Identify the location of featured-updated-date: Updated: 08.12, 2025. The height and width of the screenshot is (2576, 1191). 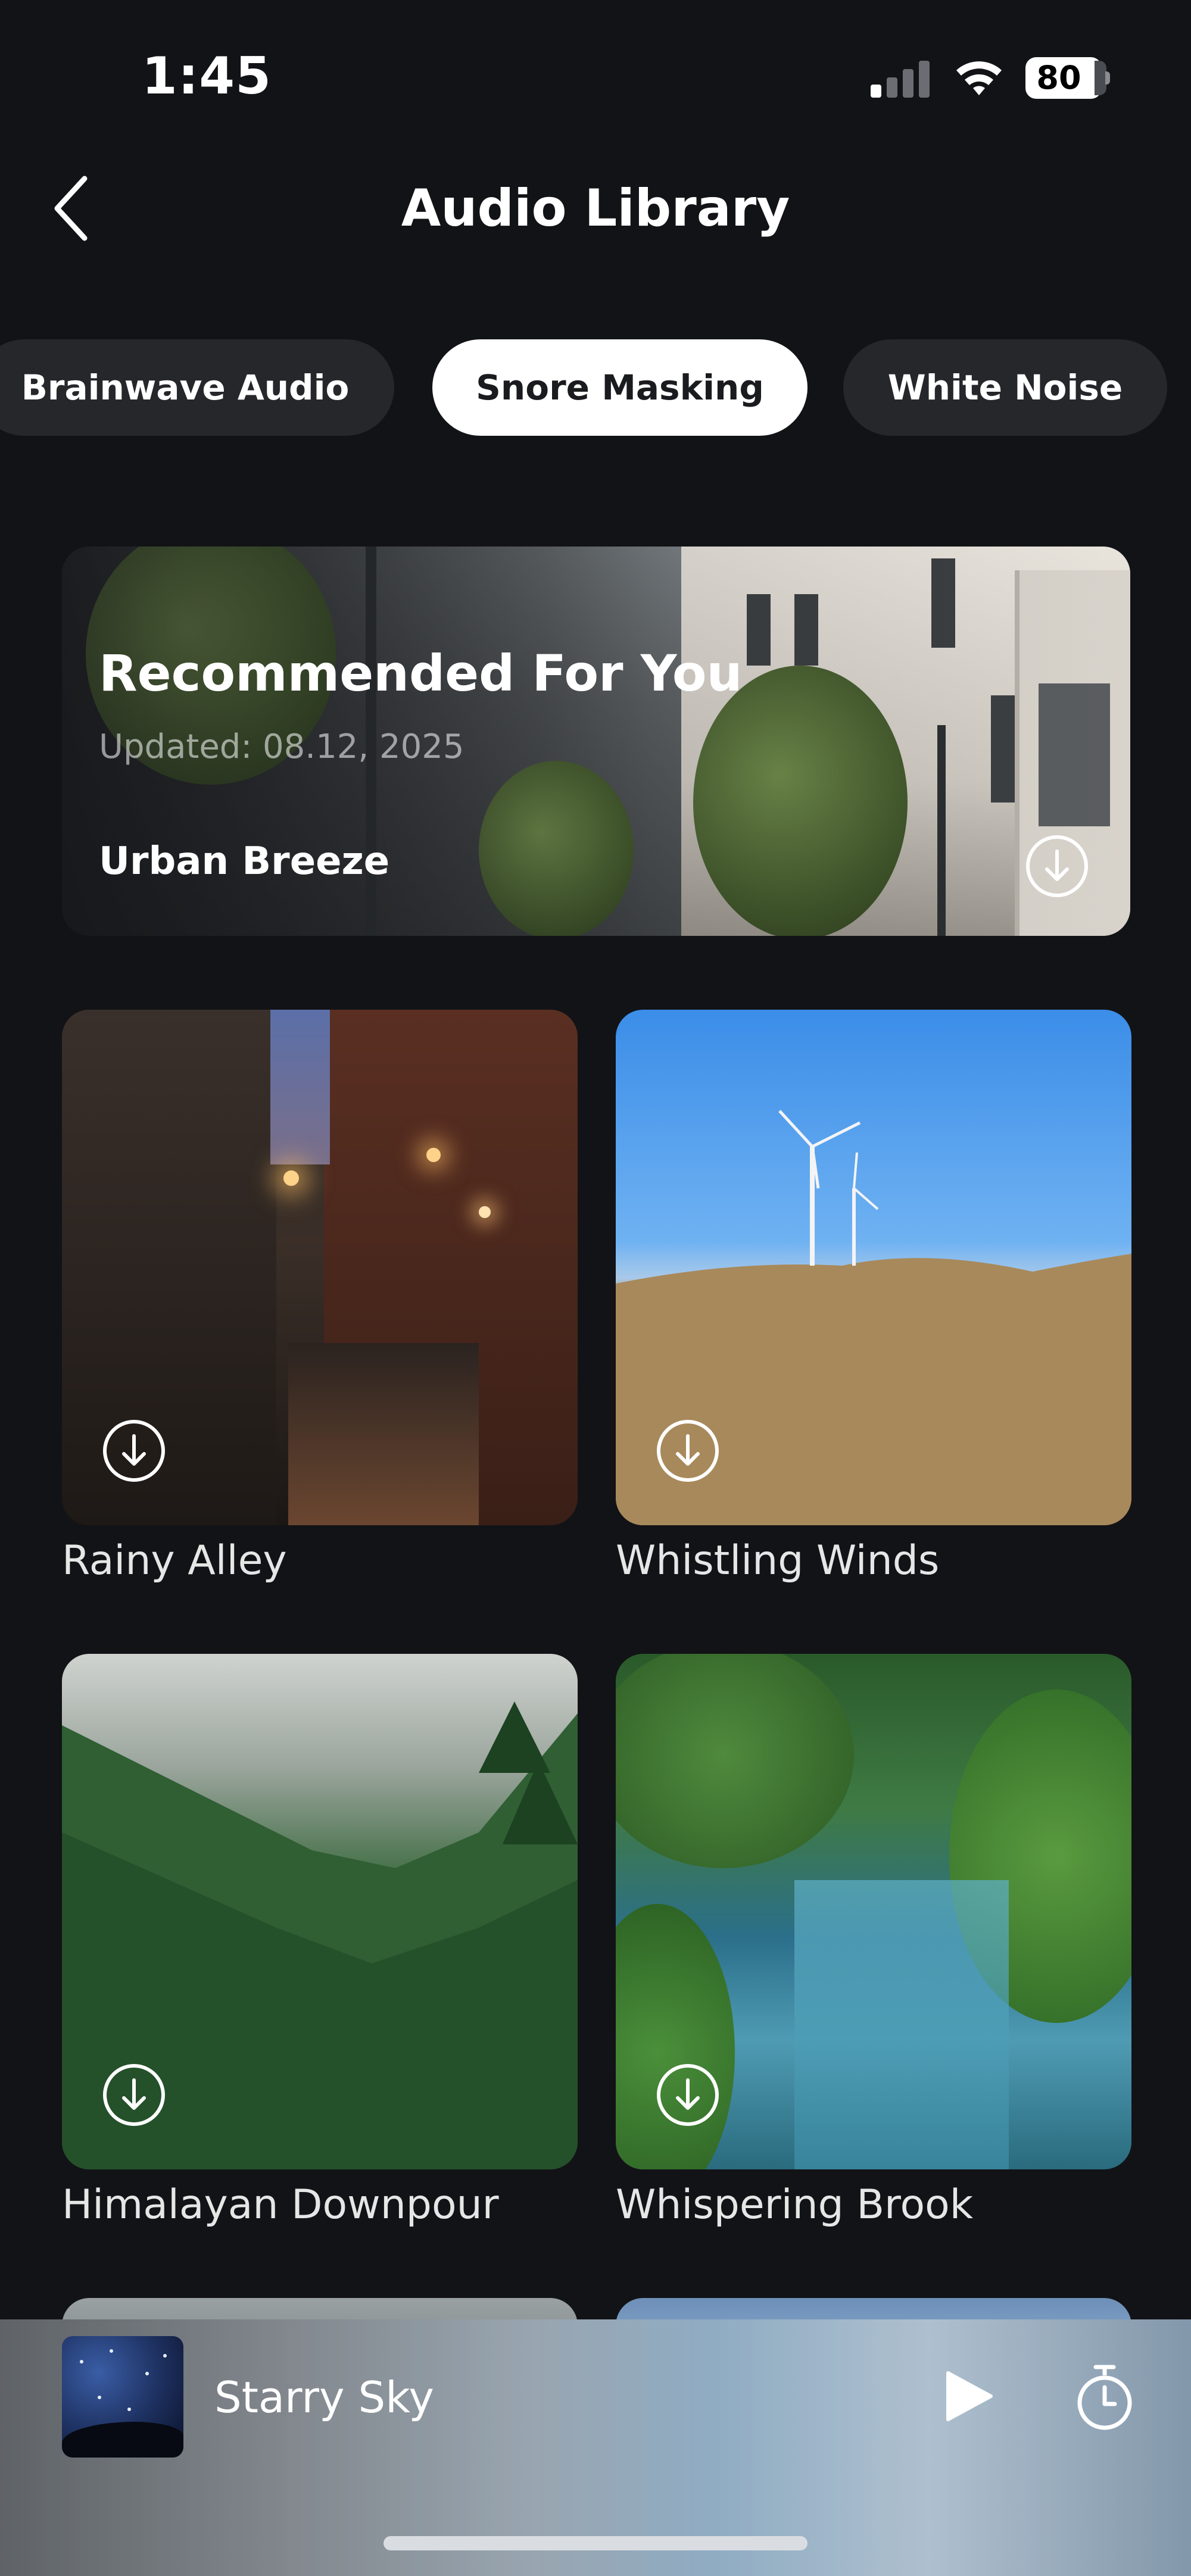
(281, 746).